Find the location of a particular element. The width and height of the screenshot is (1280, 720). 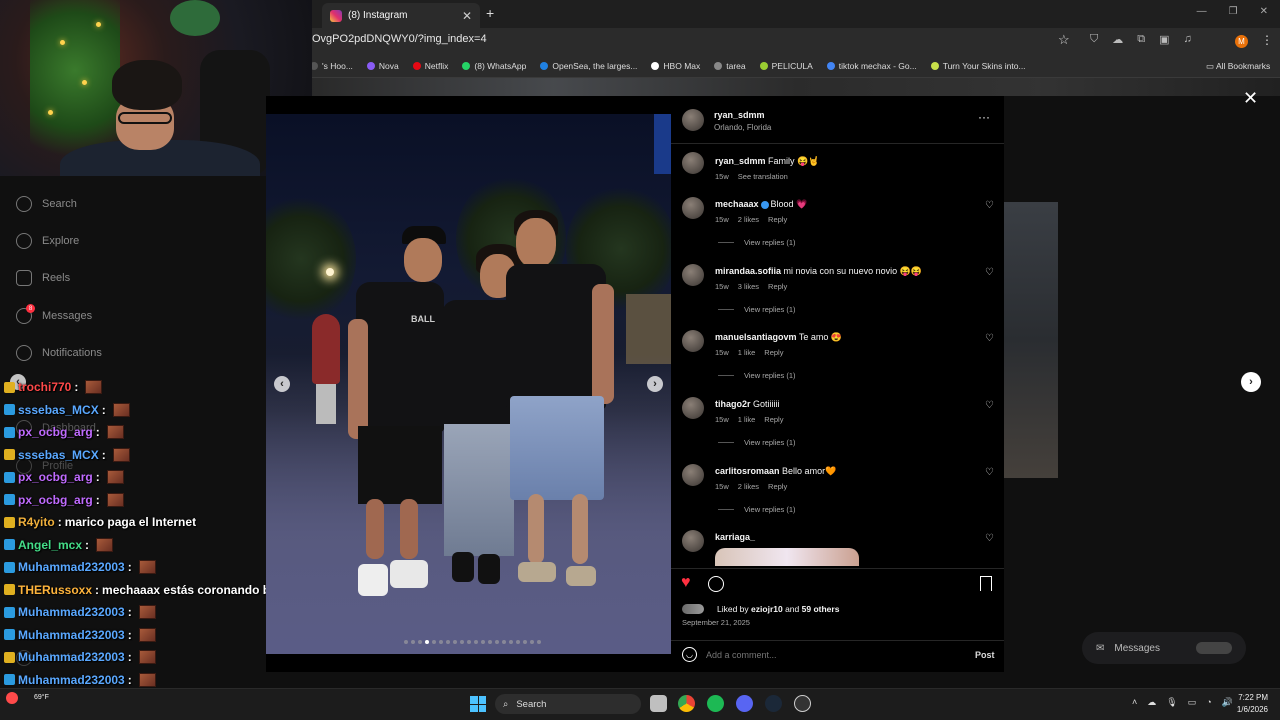

bookmark-item: Netflix is located at coordinates (430, 66).